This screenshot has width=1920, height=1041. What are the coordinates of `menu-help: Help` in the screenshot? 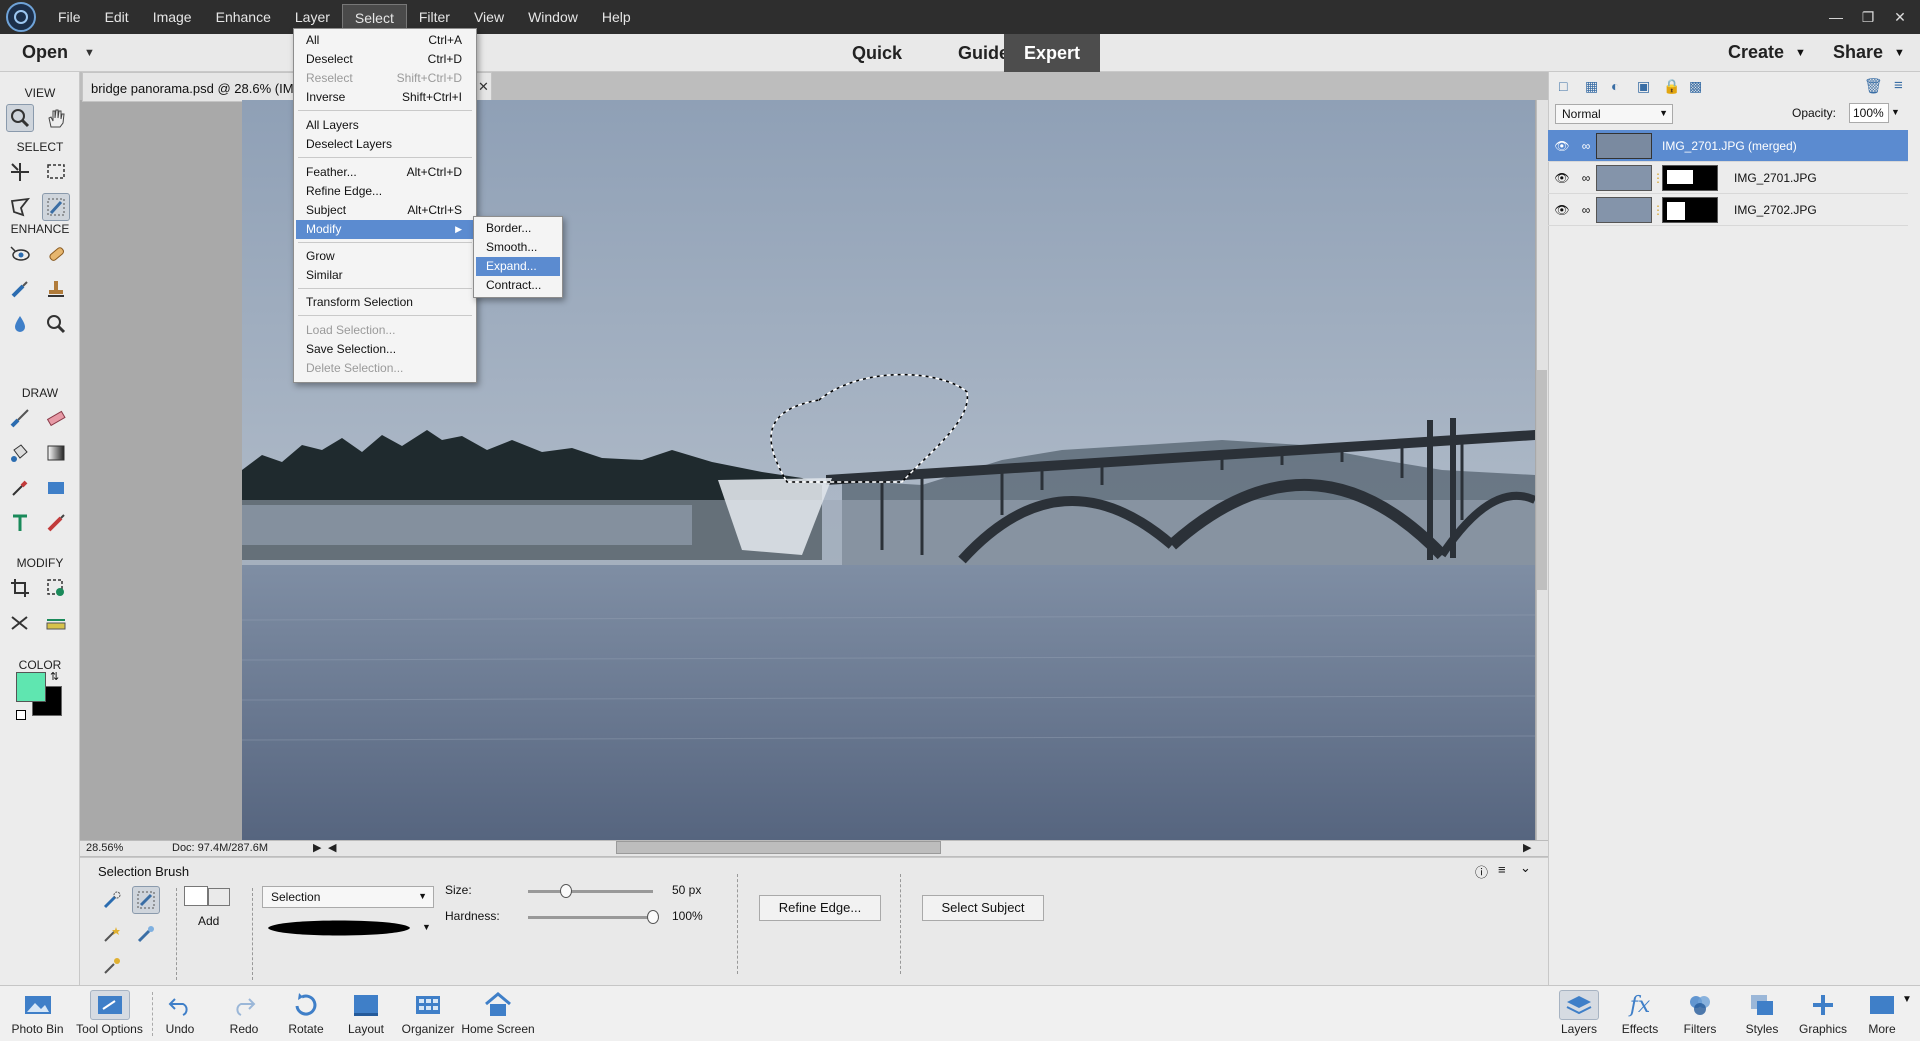 It's located at (616, 17).